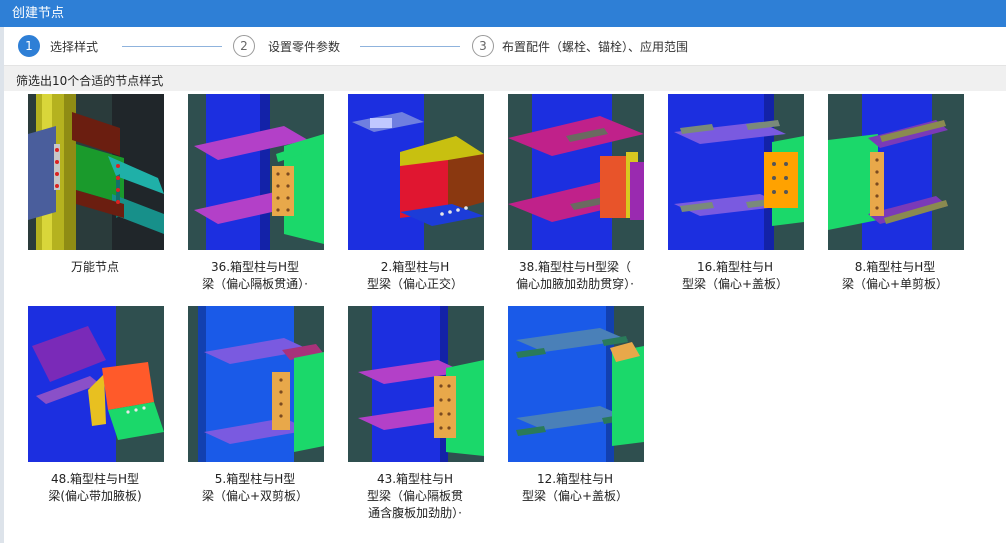 The height and width of the screenshot is (543, 1006). I want to click on node-card-8: 8.箱型柱与H型 梁（偏心+单剪板）, so click(895, 196).